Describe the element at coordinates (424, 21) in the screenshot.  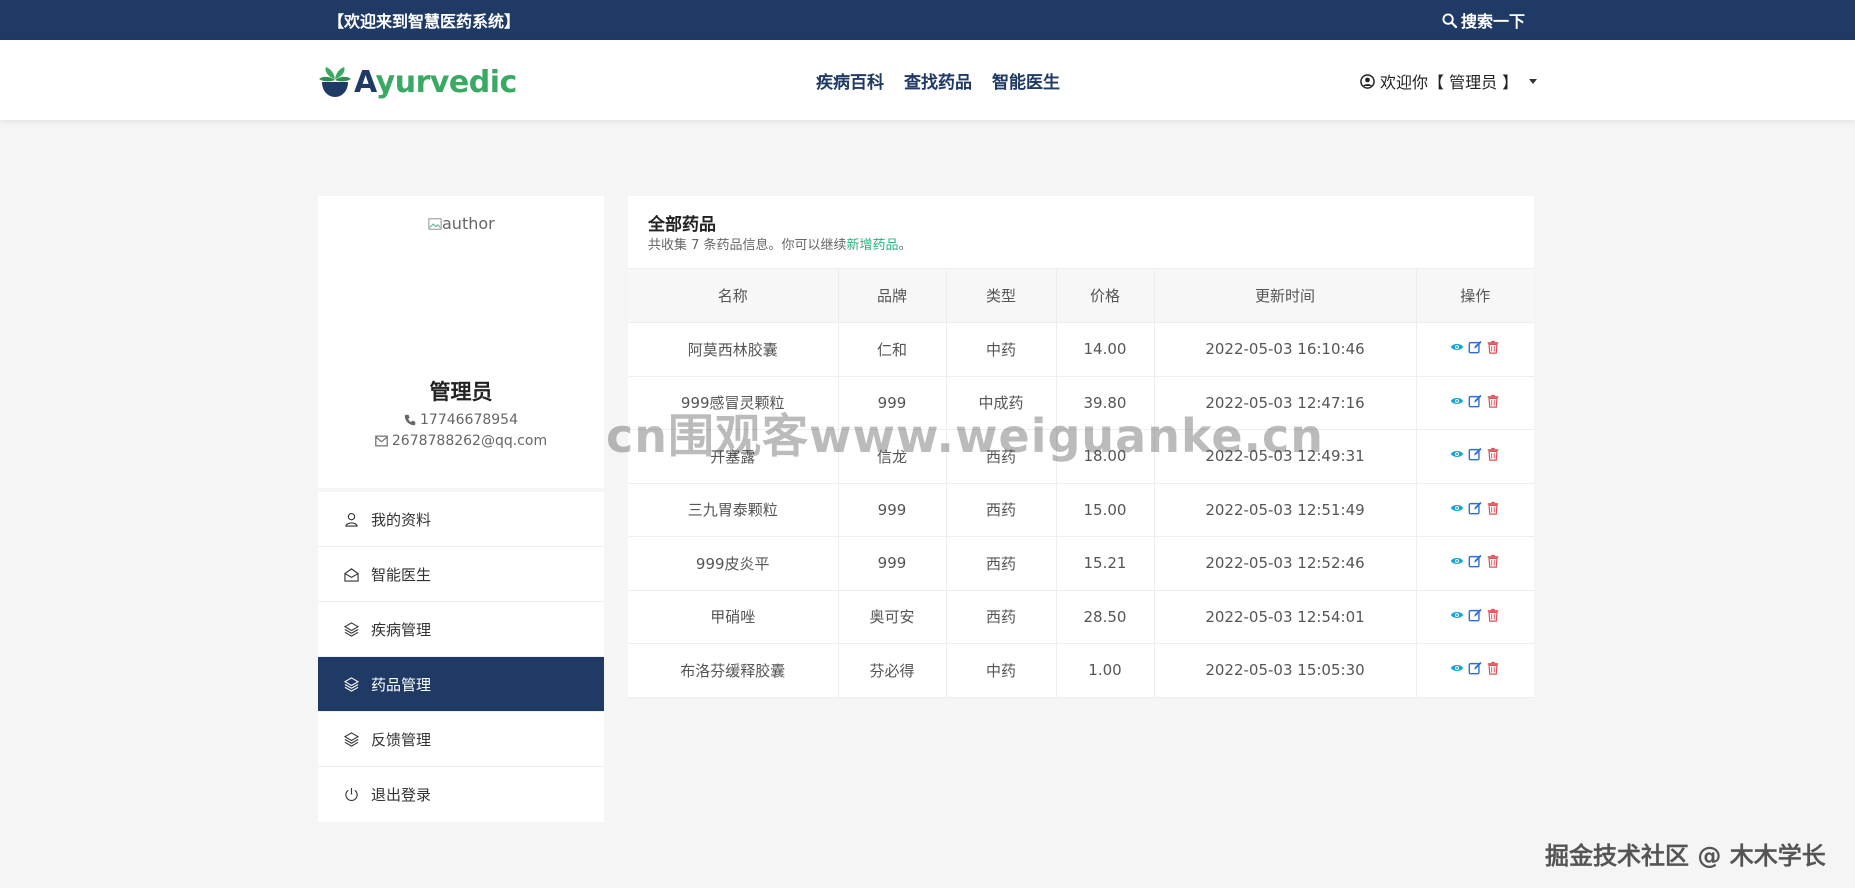
I see `welcome-text: 【欢迎来到智慧医药系统】` at that location.